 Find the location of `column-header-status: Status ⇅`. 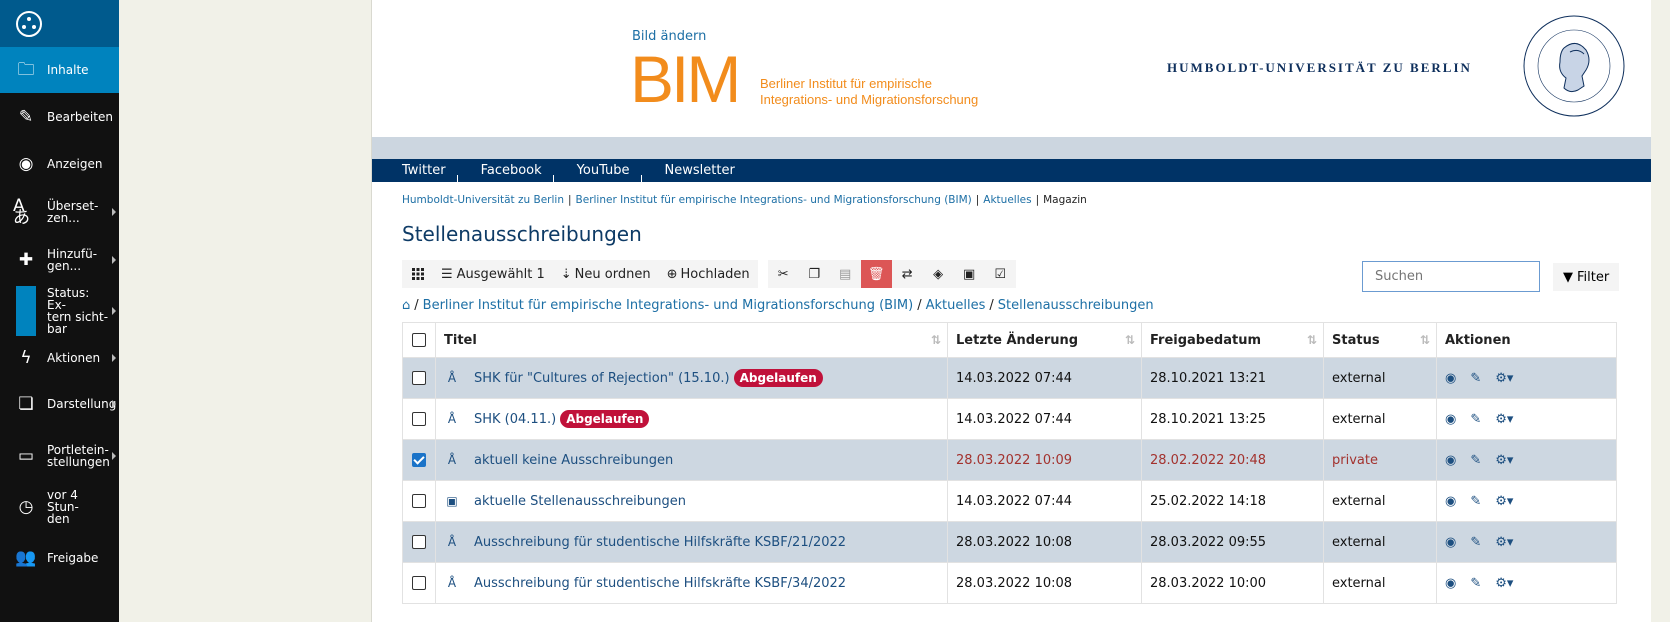

column-header-status: Status ⇅ is located at coordinates (1380, 340).